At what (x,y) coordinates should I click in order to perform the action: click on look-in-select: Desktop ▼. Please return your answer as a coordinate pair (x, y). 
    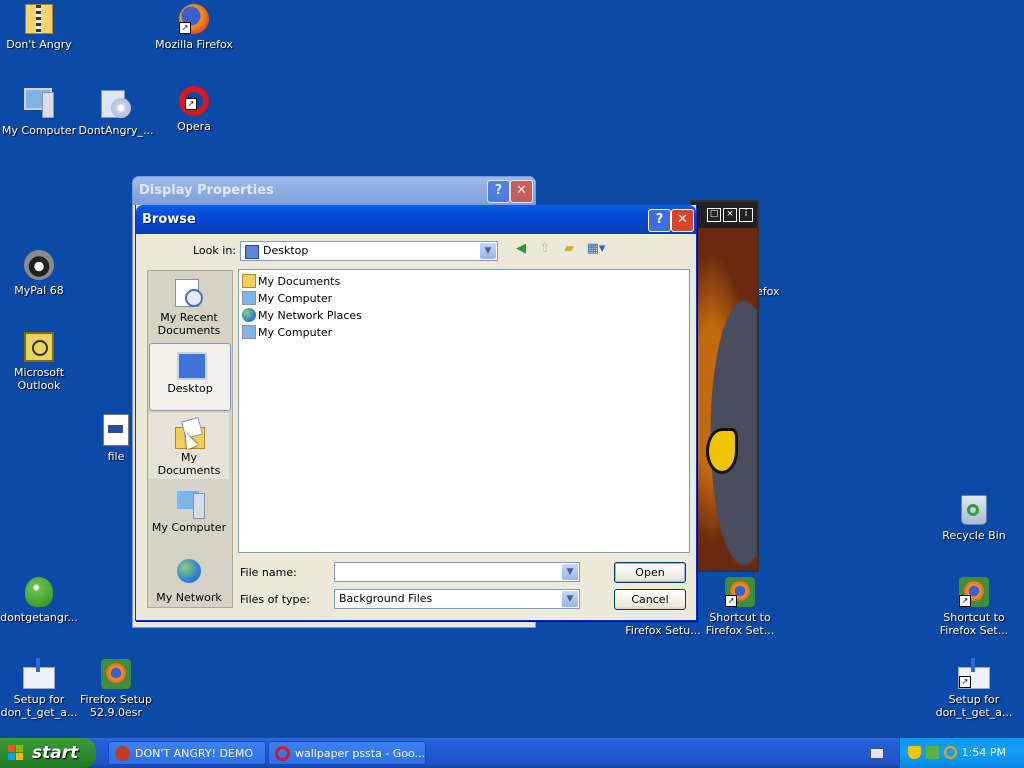
    Looking at the image, I should click on (369, 251).